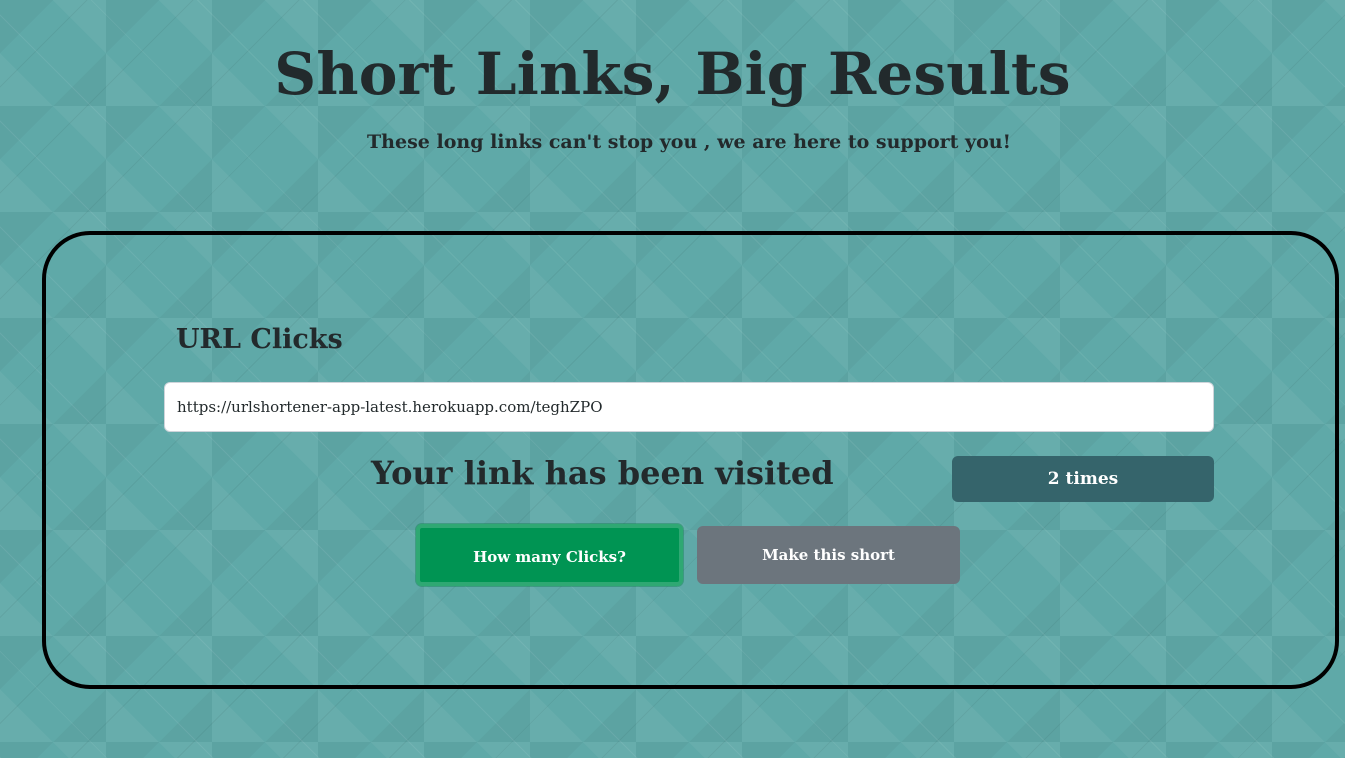 The height and width of the screenshot is (758, 1345). What do you see at coordinates (828, 555) in the screenshot?
I see `make-short-button: Make this short` at bounding box center [828, 555].